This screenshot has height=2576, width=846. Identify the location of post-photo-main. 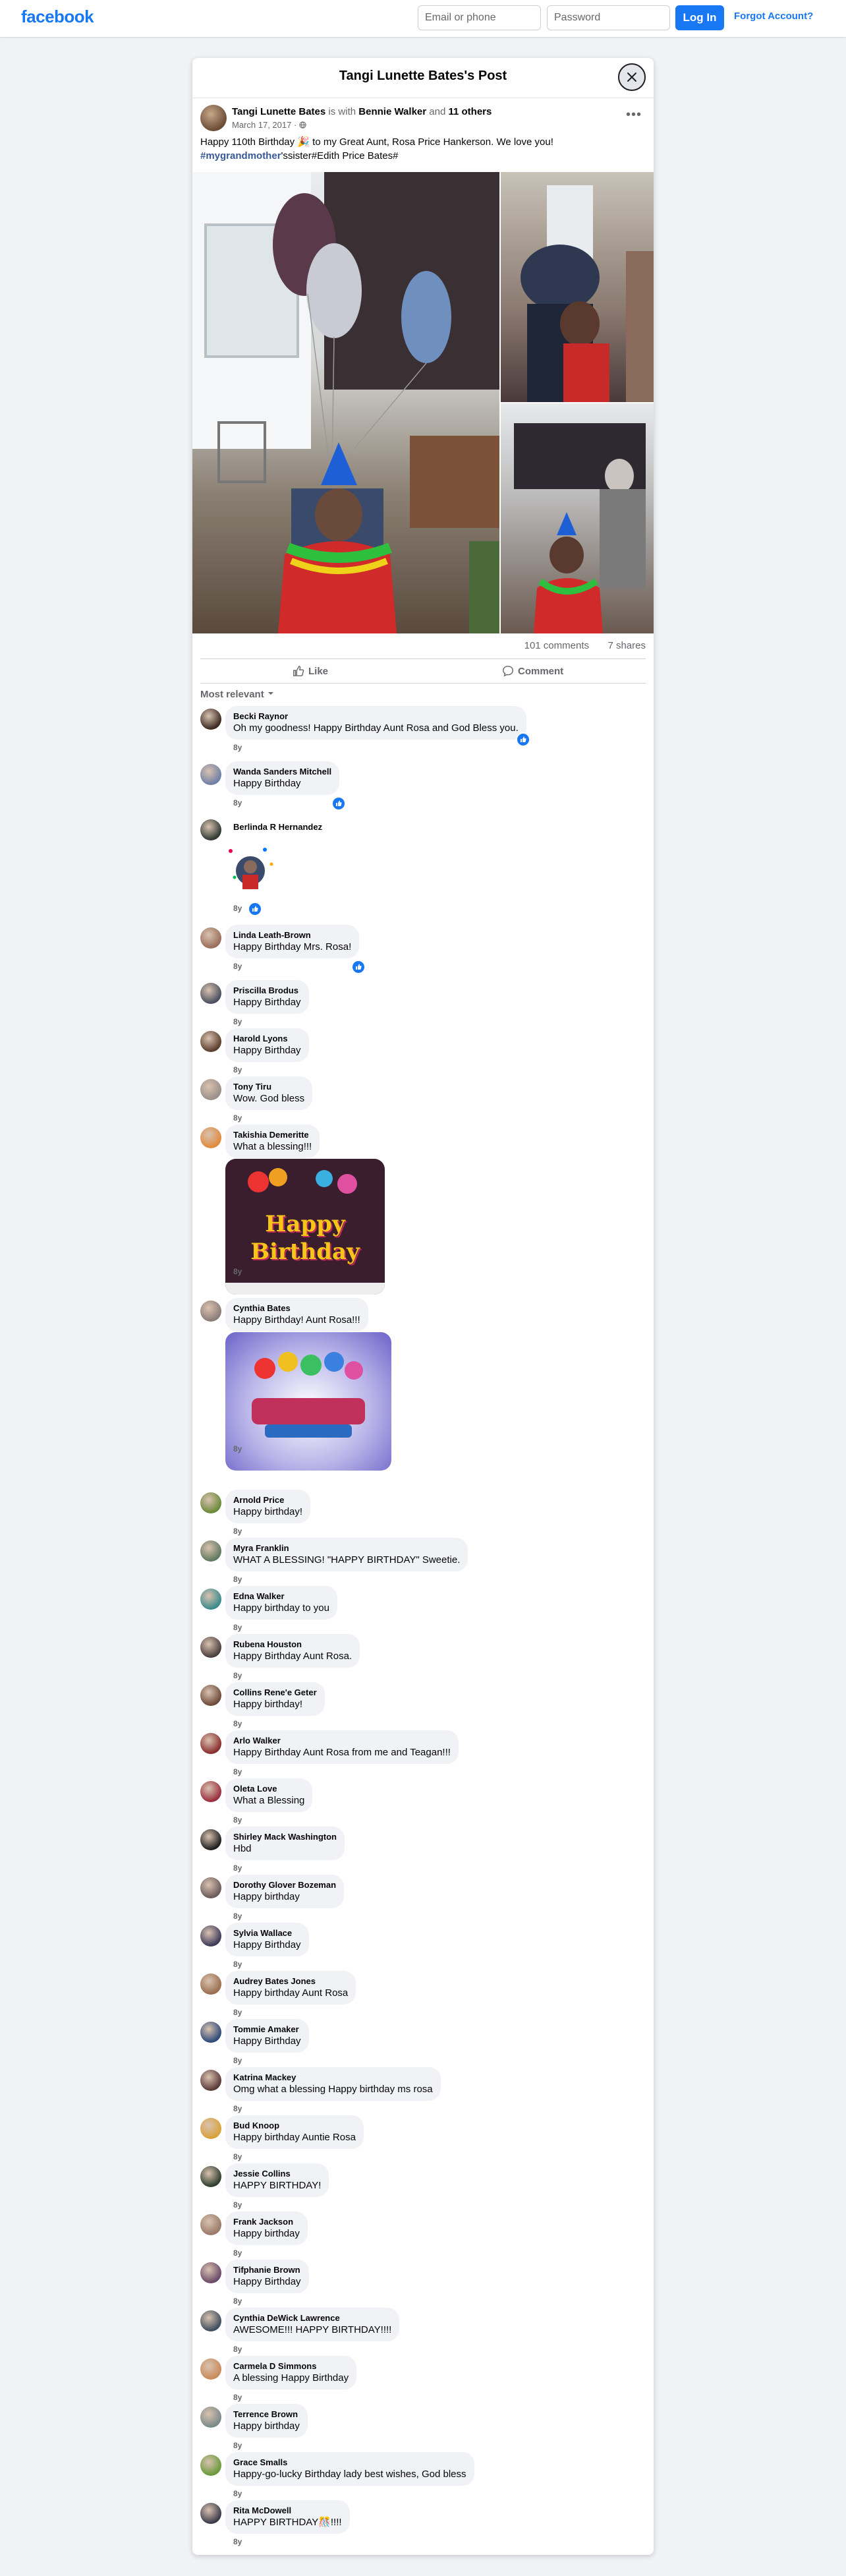
(345, 403).